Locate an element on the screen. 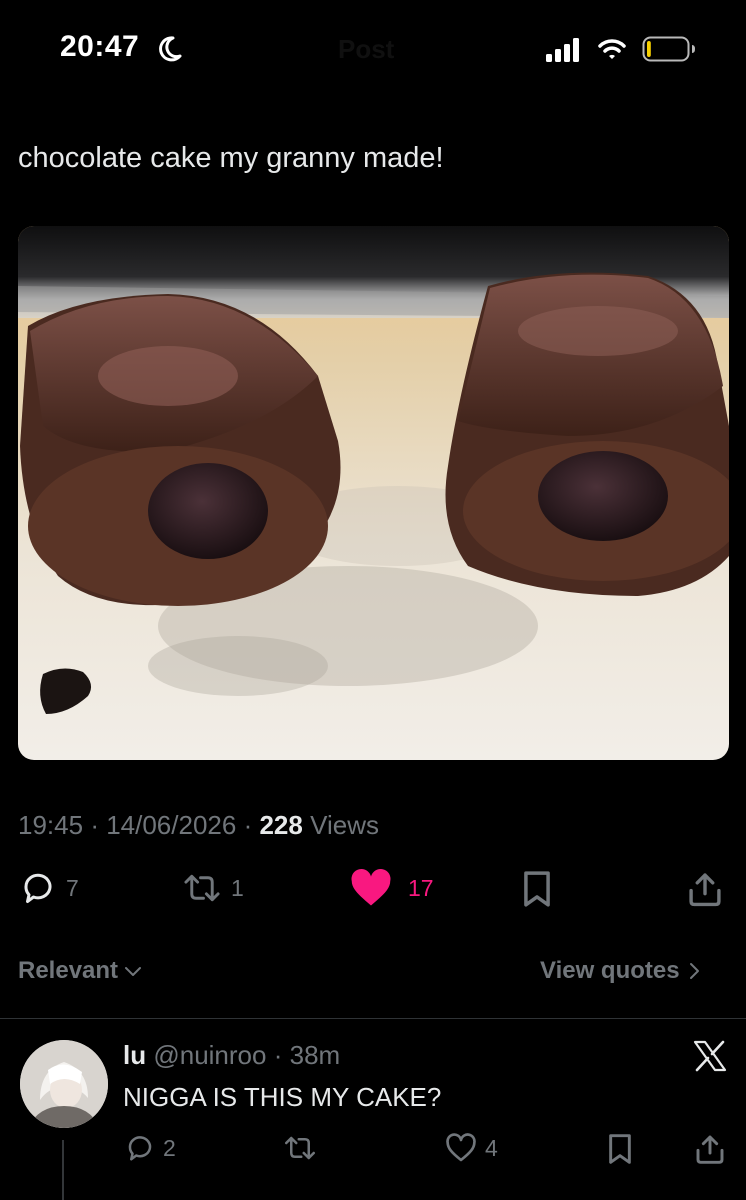  repost-count: 1 is located at coordinates (237, 887).